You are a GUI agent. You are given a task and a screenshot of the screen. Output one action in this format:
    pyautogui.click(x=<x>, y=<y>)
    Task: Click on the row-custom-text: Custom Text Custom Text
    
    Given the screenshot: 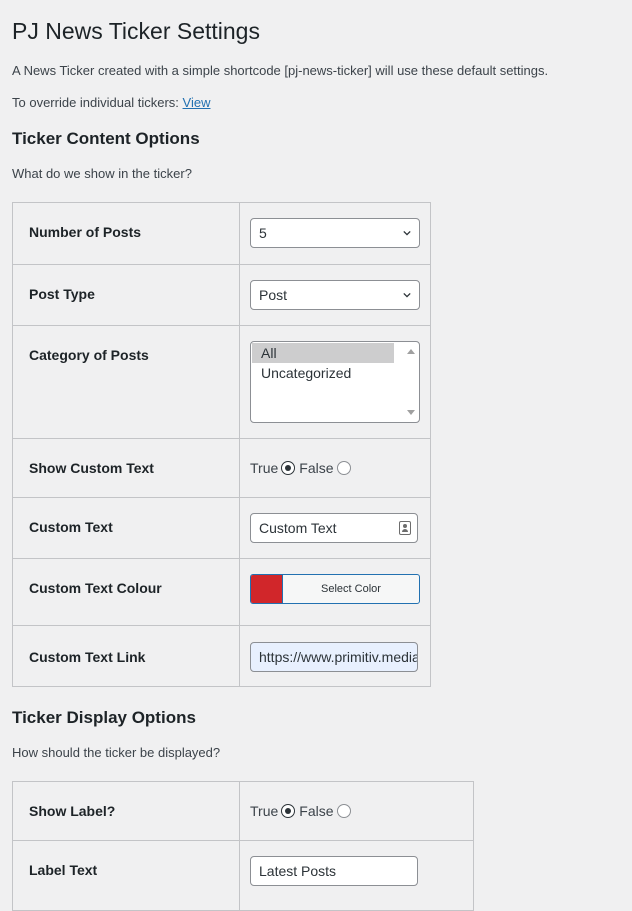 What is the action you would take?
    pyautogui.click(x=221, y=528)
    